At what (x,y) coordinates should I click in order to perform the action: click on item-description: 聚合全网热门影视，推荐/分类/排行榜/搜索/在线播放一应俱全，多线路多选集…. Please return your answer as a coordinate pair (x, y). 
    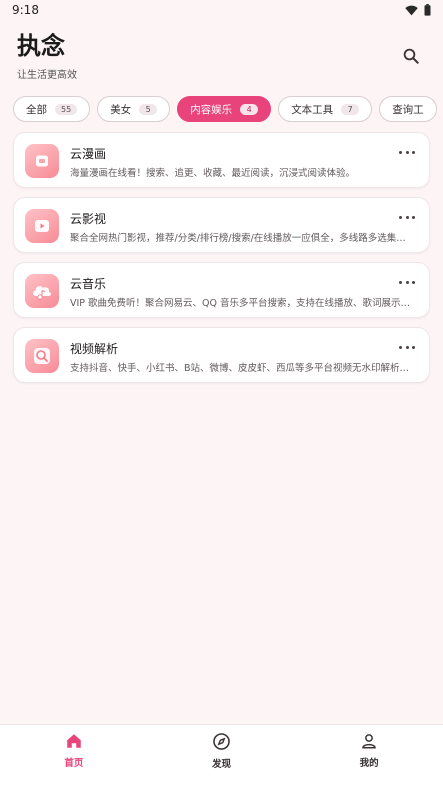
    Looking at the image, I should click on (238, 238).